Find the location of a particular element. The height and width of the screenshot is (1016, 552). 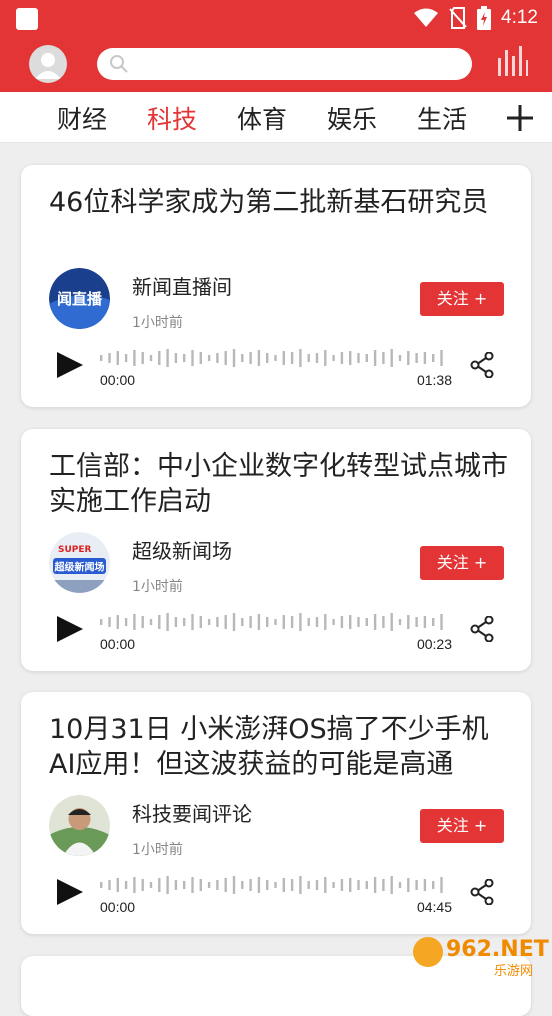

tab-life: 生活 is located at coordinates (442, 118).